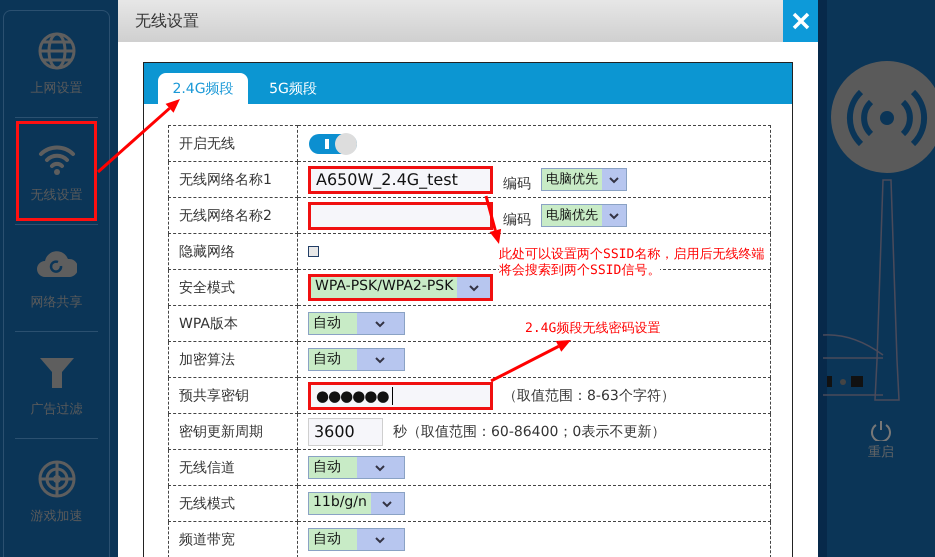  Describe the element at coordinates (233, 324) in the screenshot. I see `field-label: WPA版本` at that location.